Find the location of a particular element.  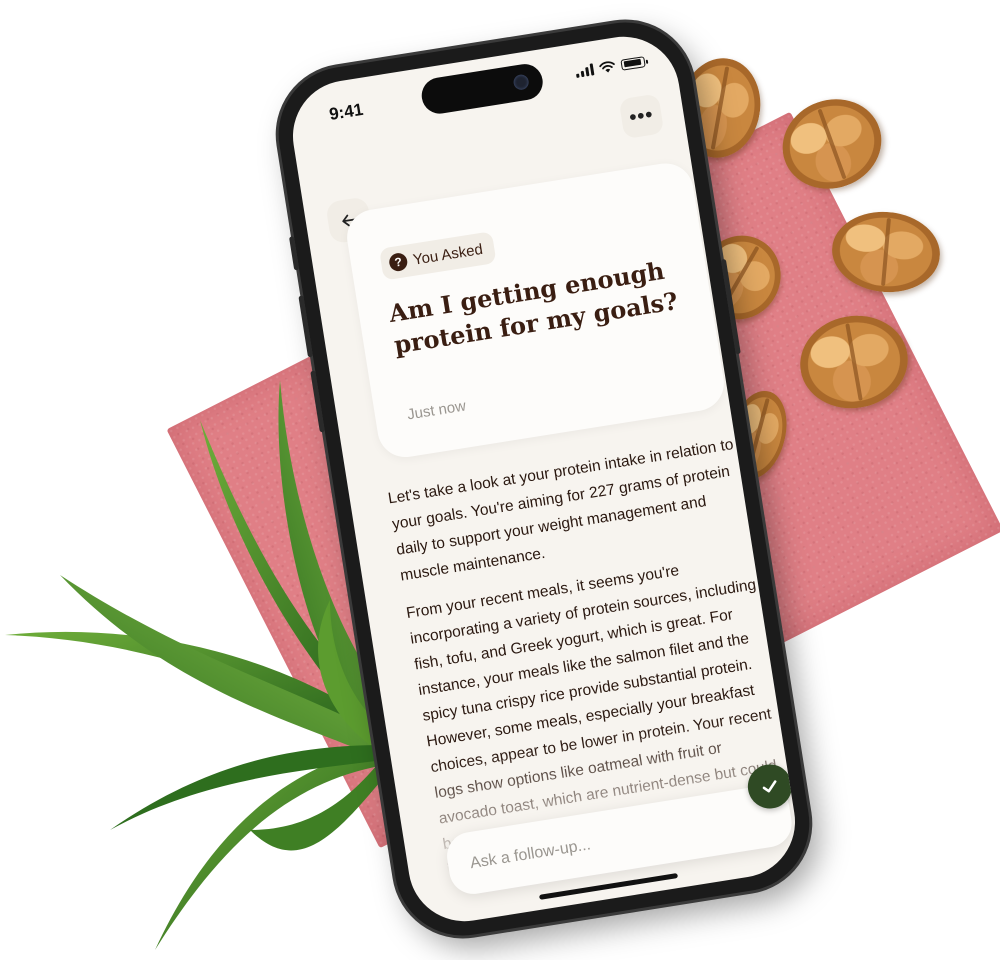

status-bar: 9:41 is located at coordinates (482, 86).